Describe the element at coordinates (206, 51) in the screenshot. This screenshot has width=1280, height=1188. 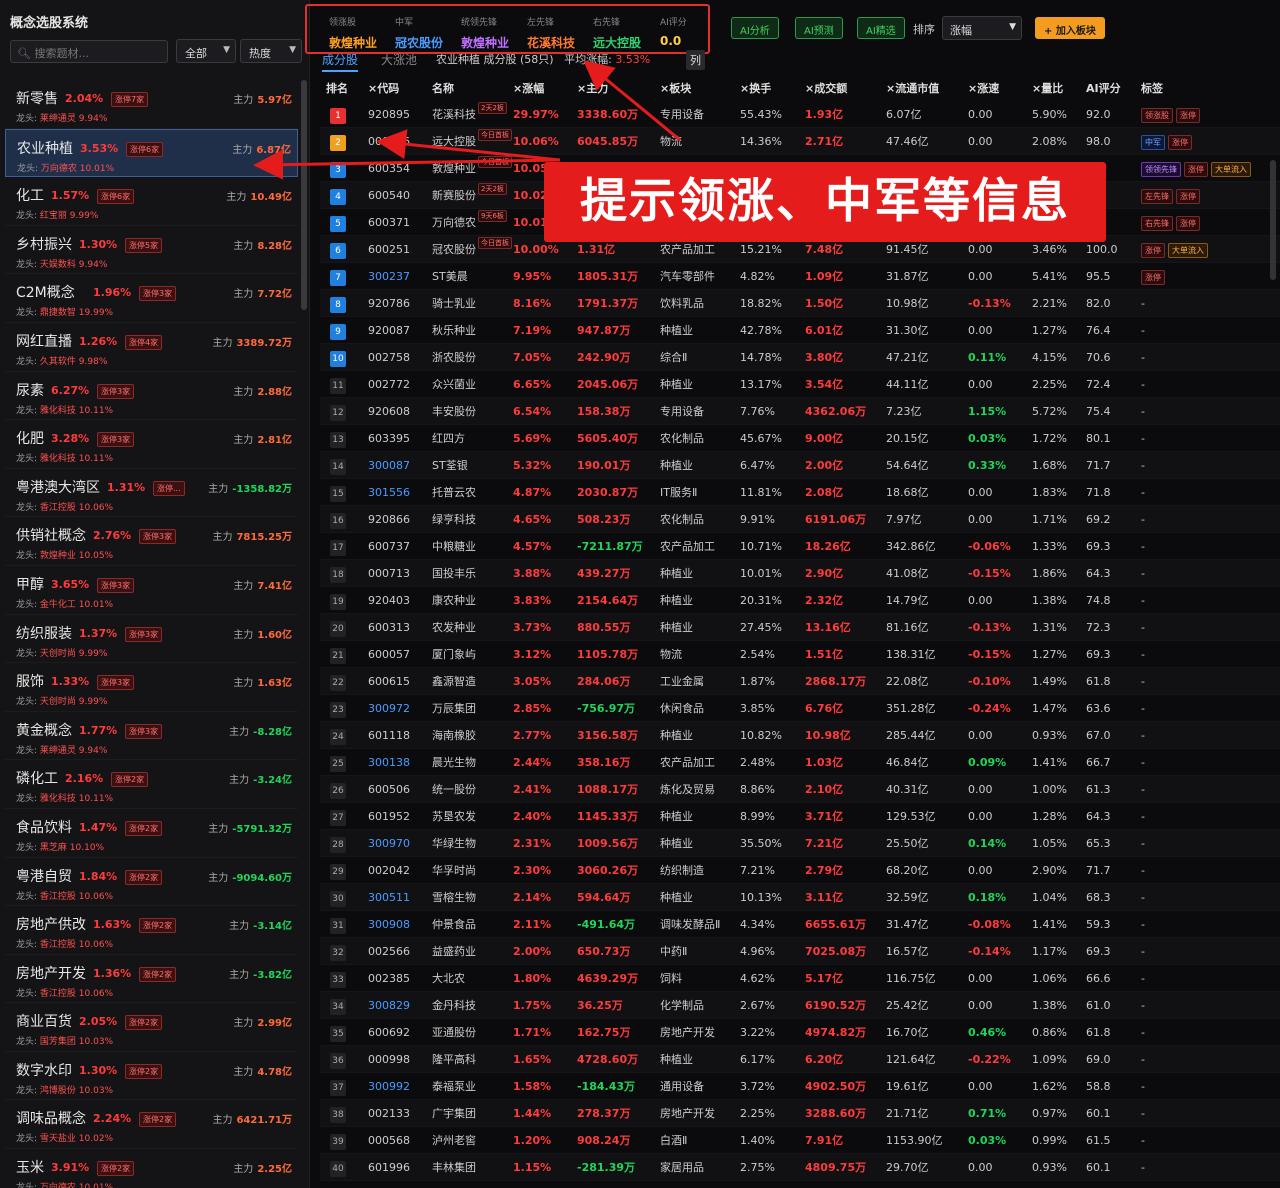
I see `filter-scope-select: 全部 ▼` at that location.